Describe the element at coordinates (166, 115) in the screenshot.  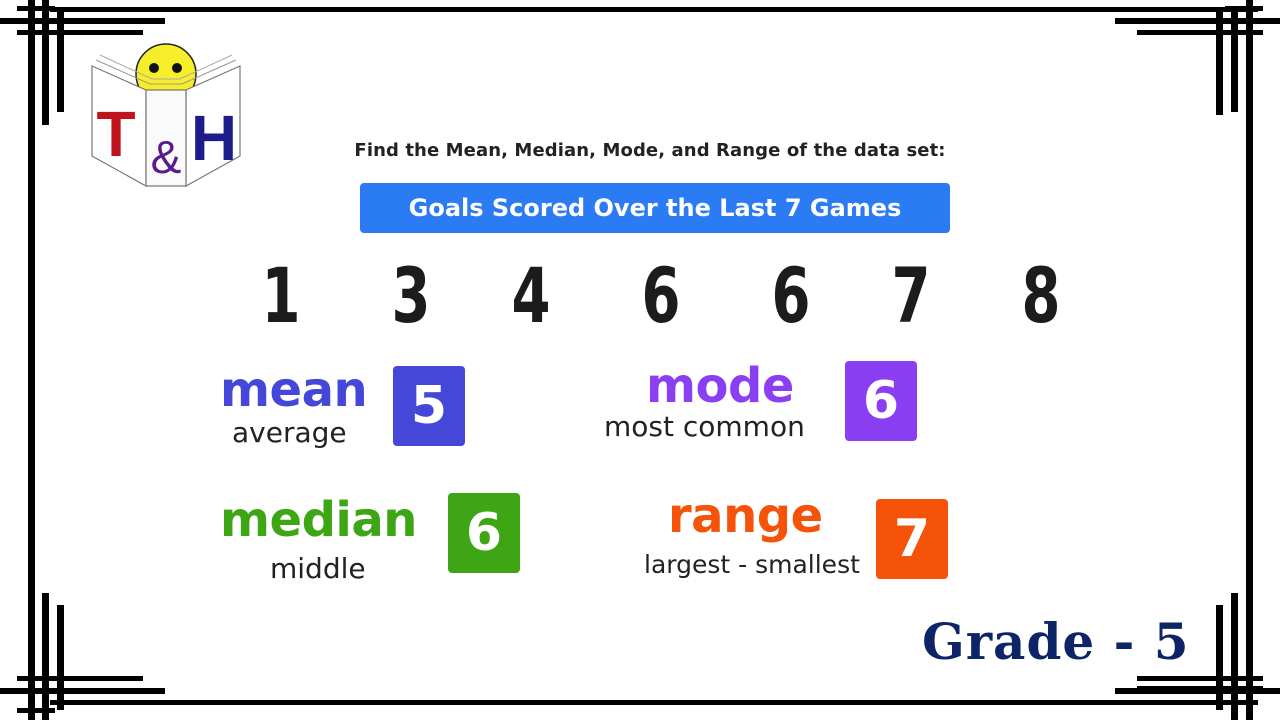
I see `th-logo: T & H` at that location.